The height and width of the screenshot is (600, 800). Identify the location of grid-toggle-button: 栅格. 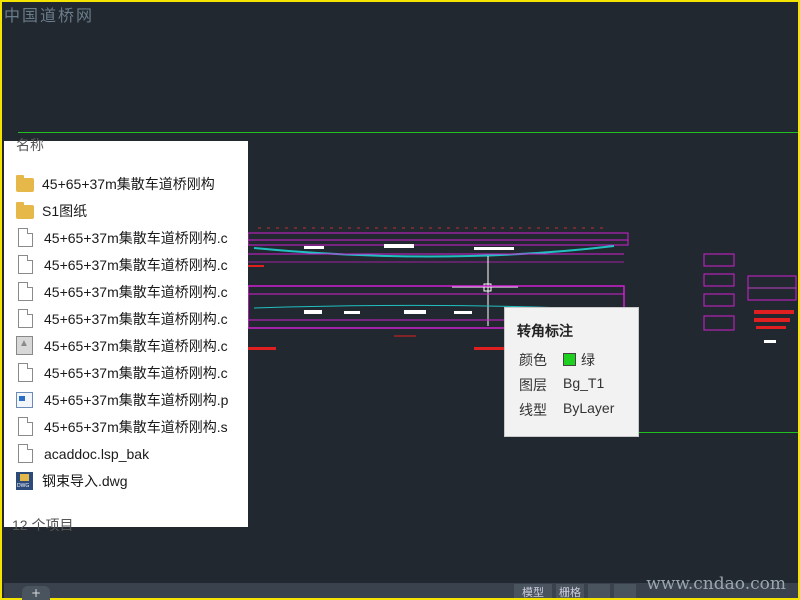
(570, 591).